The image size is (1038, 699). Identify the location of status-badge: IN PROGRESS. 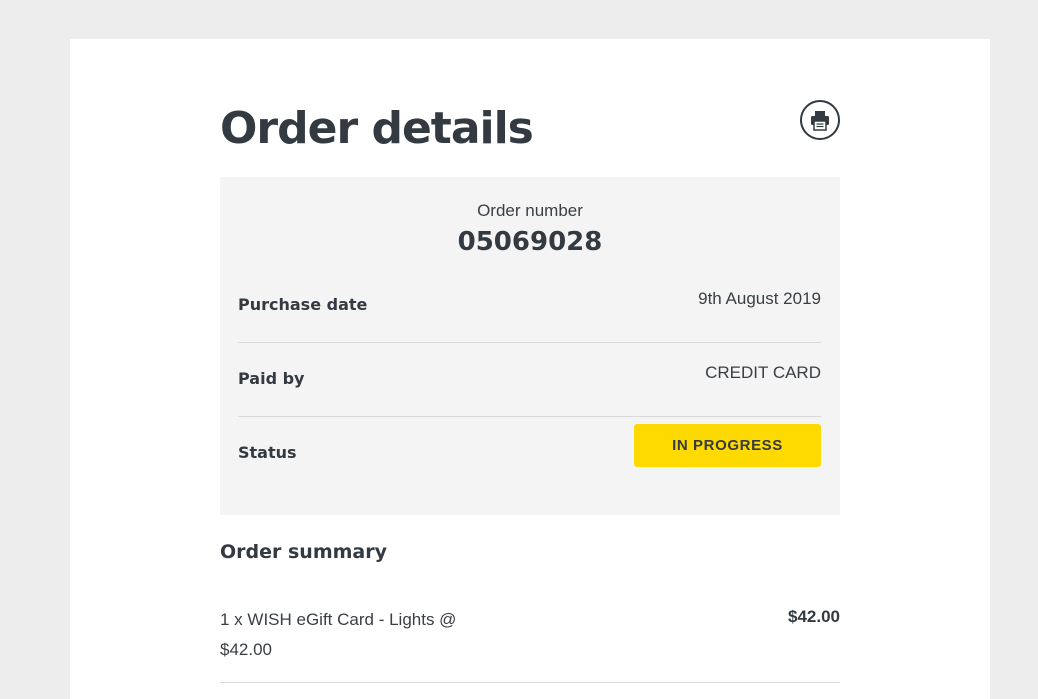
(727, 445).